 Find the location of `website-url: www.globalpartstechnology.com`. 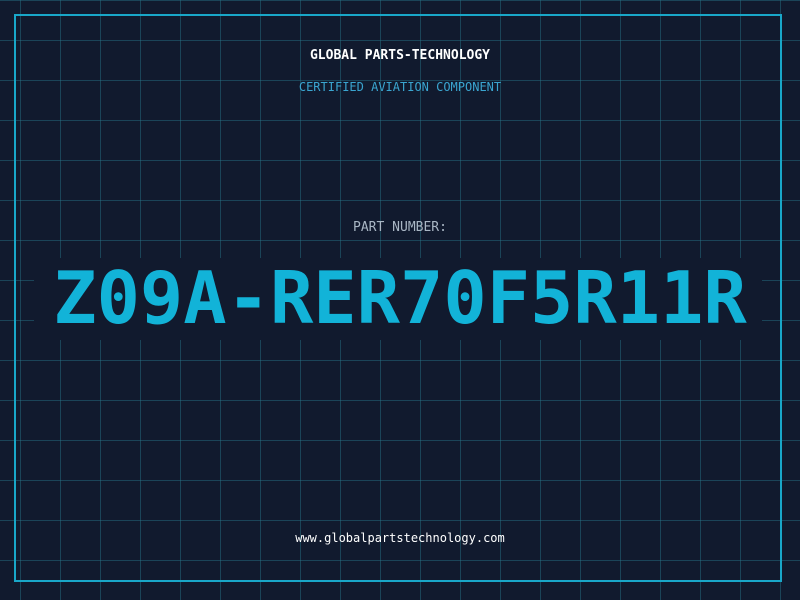

website-url: www.globalpartstechnology.com is located at coordinates (400, 538).